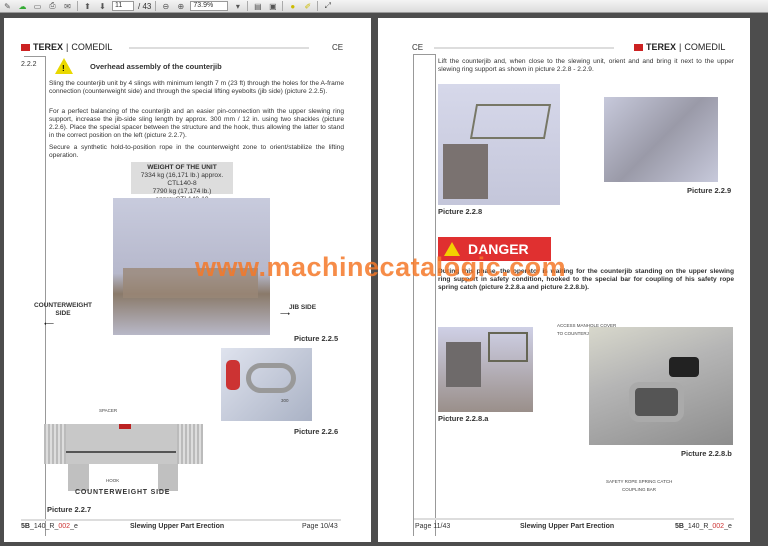 The image size is (768, 546). I want to click on caption-2-2-5: Picture 2.2.5, so click(316, 338).